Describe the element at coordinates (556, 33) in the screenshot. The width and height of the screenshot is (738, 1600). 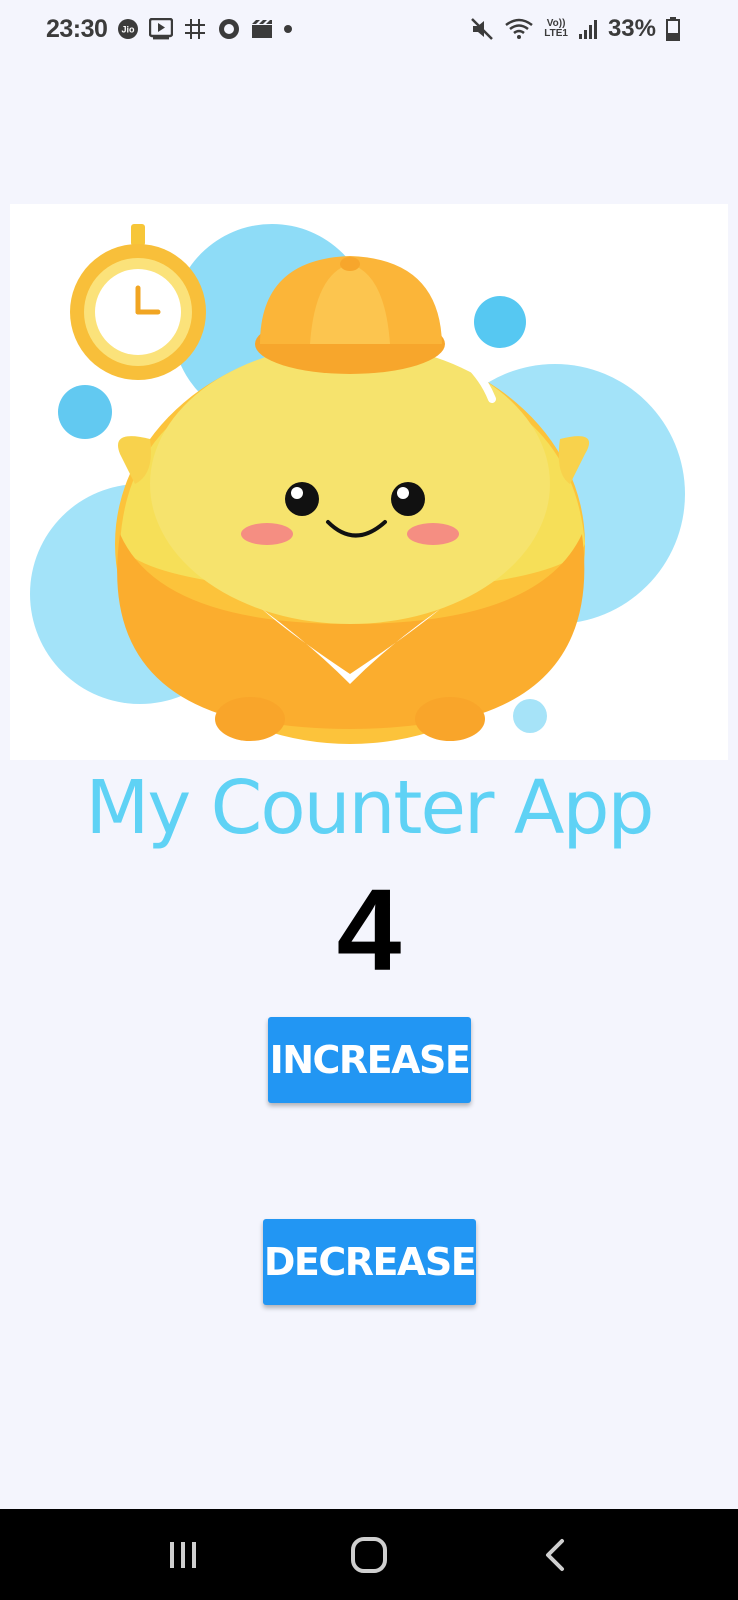
I see `lte-label: LTE1` at that location.